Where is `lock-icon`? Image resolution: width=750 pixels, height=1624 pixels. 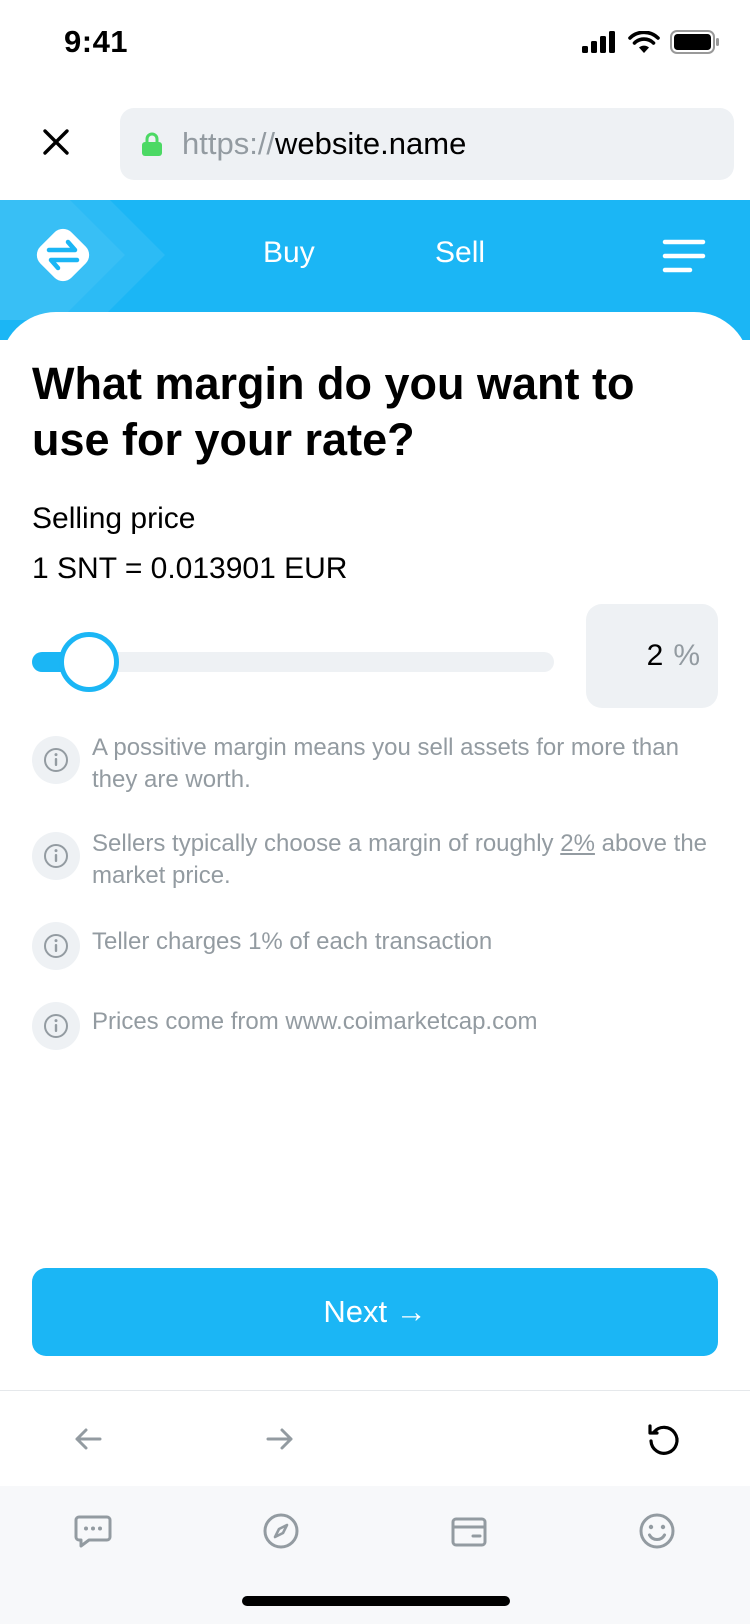
lock-icon is located at coordinates (152, 144).